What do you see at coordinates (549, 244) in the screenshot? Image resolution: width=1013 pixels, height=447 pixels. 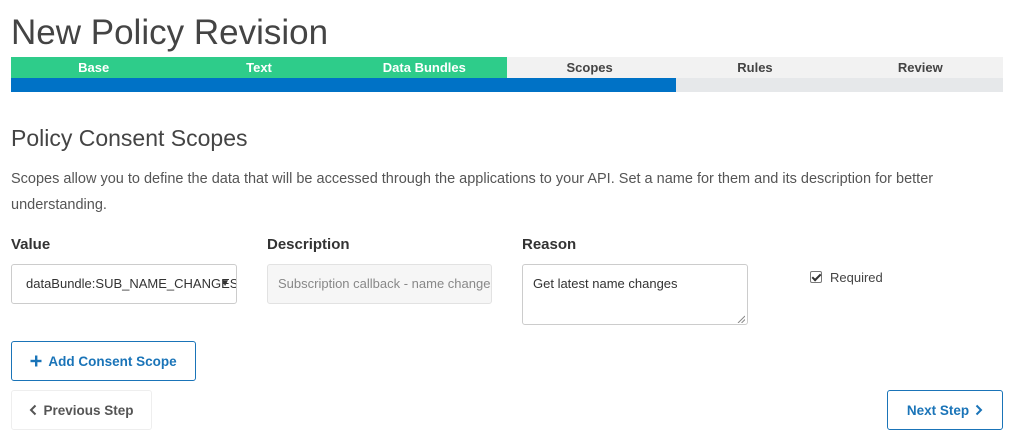 I see `reason-label: Reason` at bounding box center [549, 244].